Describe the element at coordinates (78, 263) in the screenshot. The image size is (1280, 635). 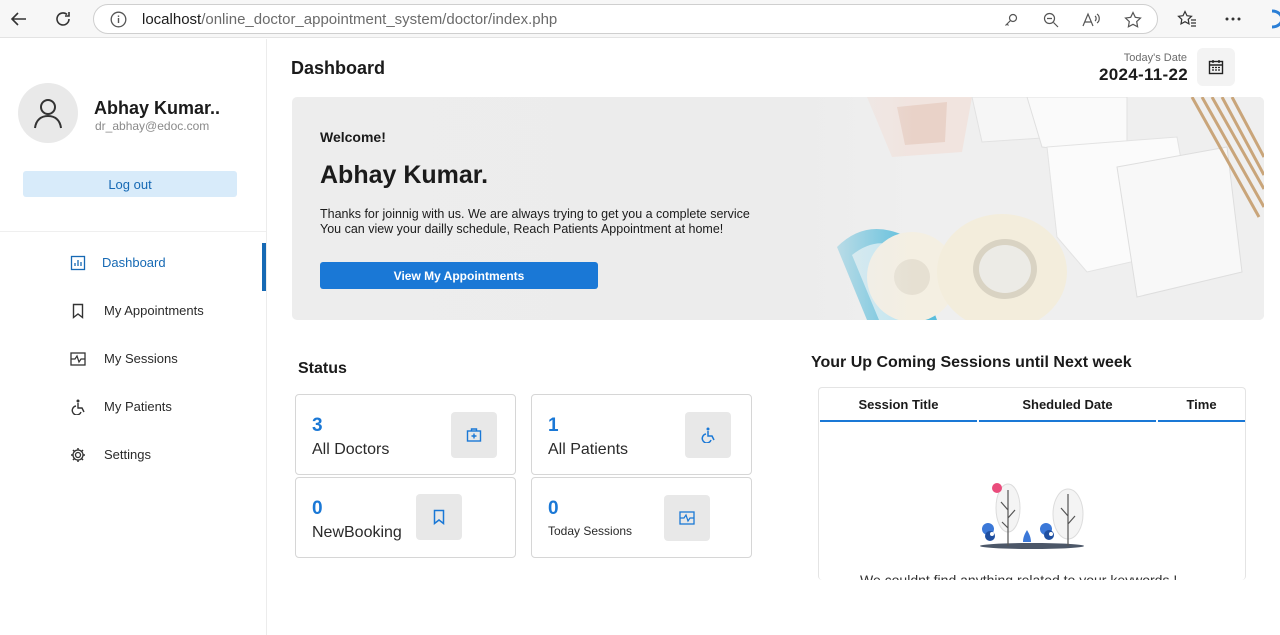
I see `dashboard-icon` at that location.